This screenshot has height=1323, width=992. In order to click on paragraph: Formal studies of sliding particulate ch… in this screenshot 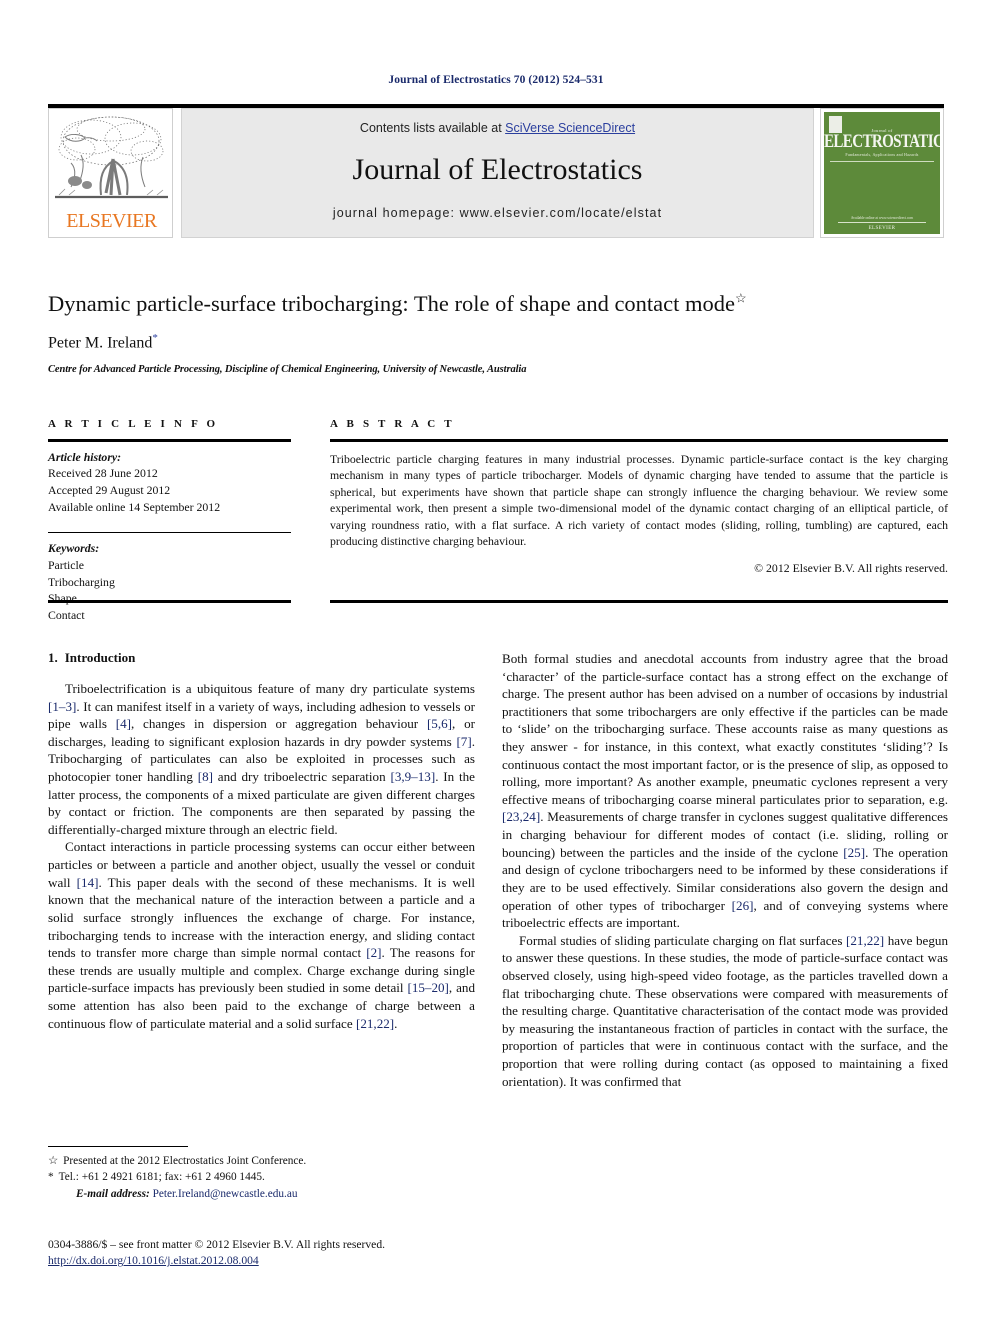, I will do `click(725, 1010)`.